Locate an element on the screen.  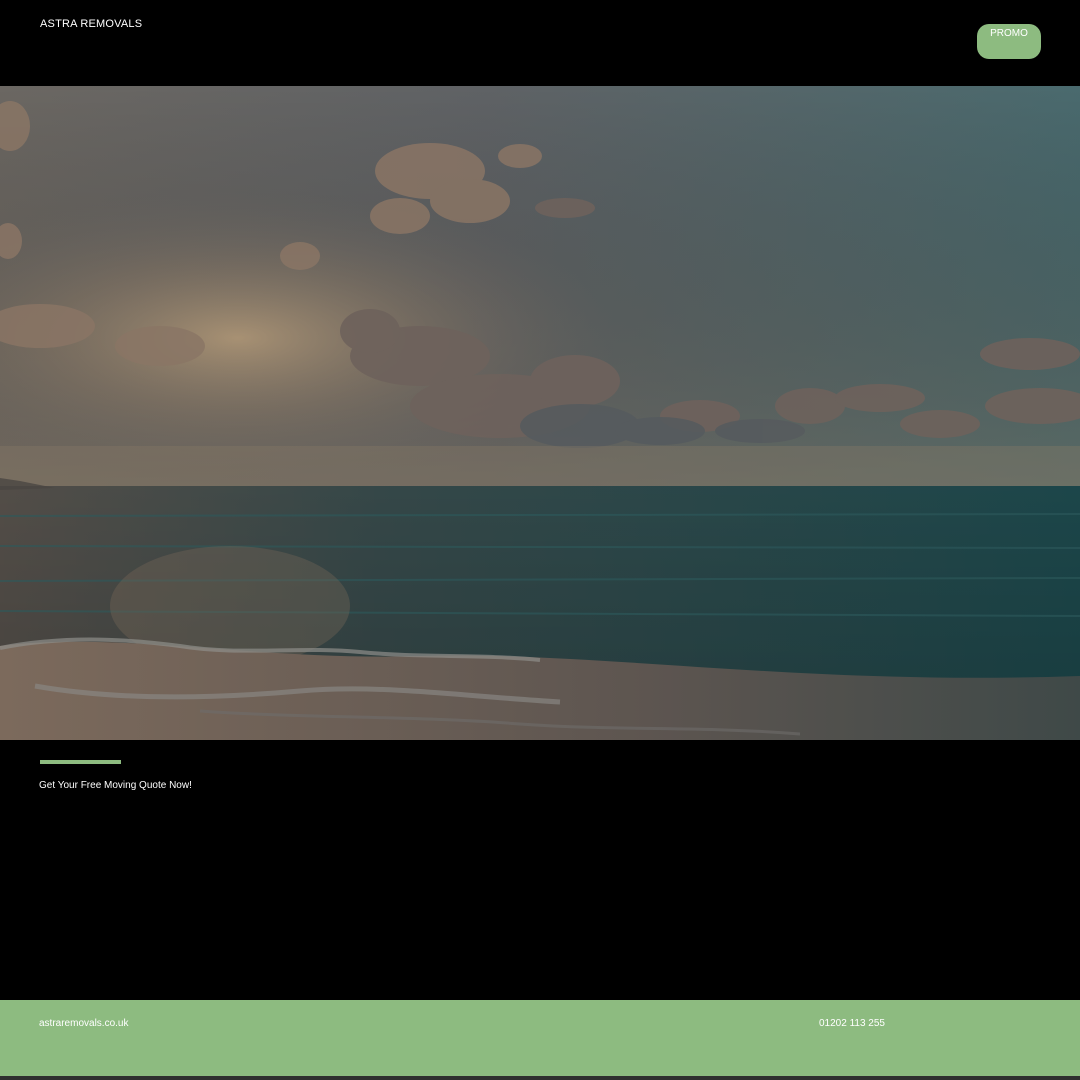
footer-divider is located at coordinates (540, 1078).